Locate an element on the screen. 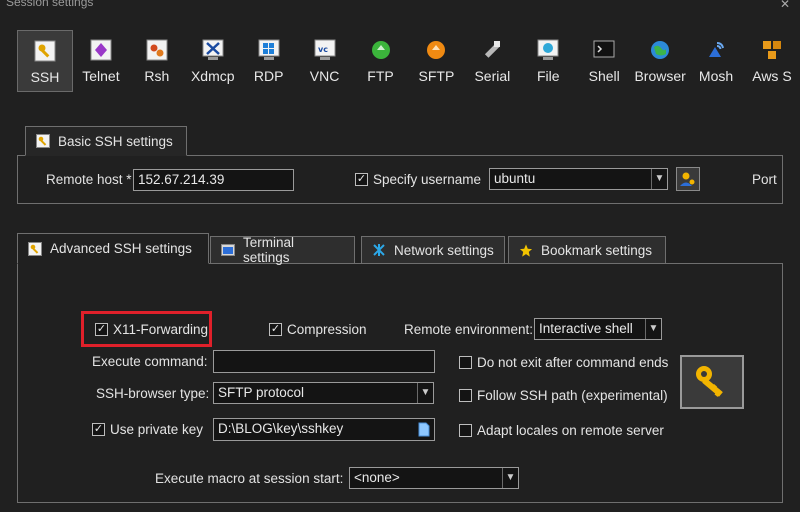 The height and width of the screenshot is (512, 800). tool-browser: Browser is located at coordinates (660, 61).